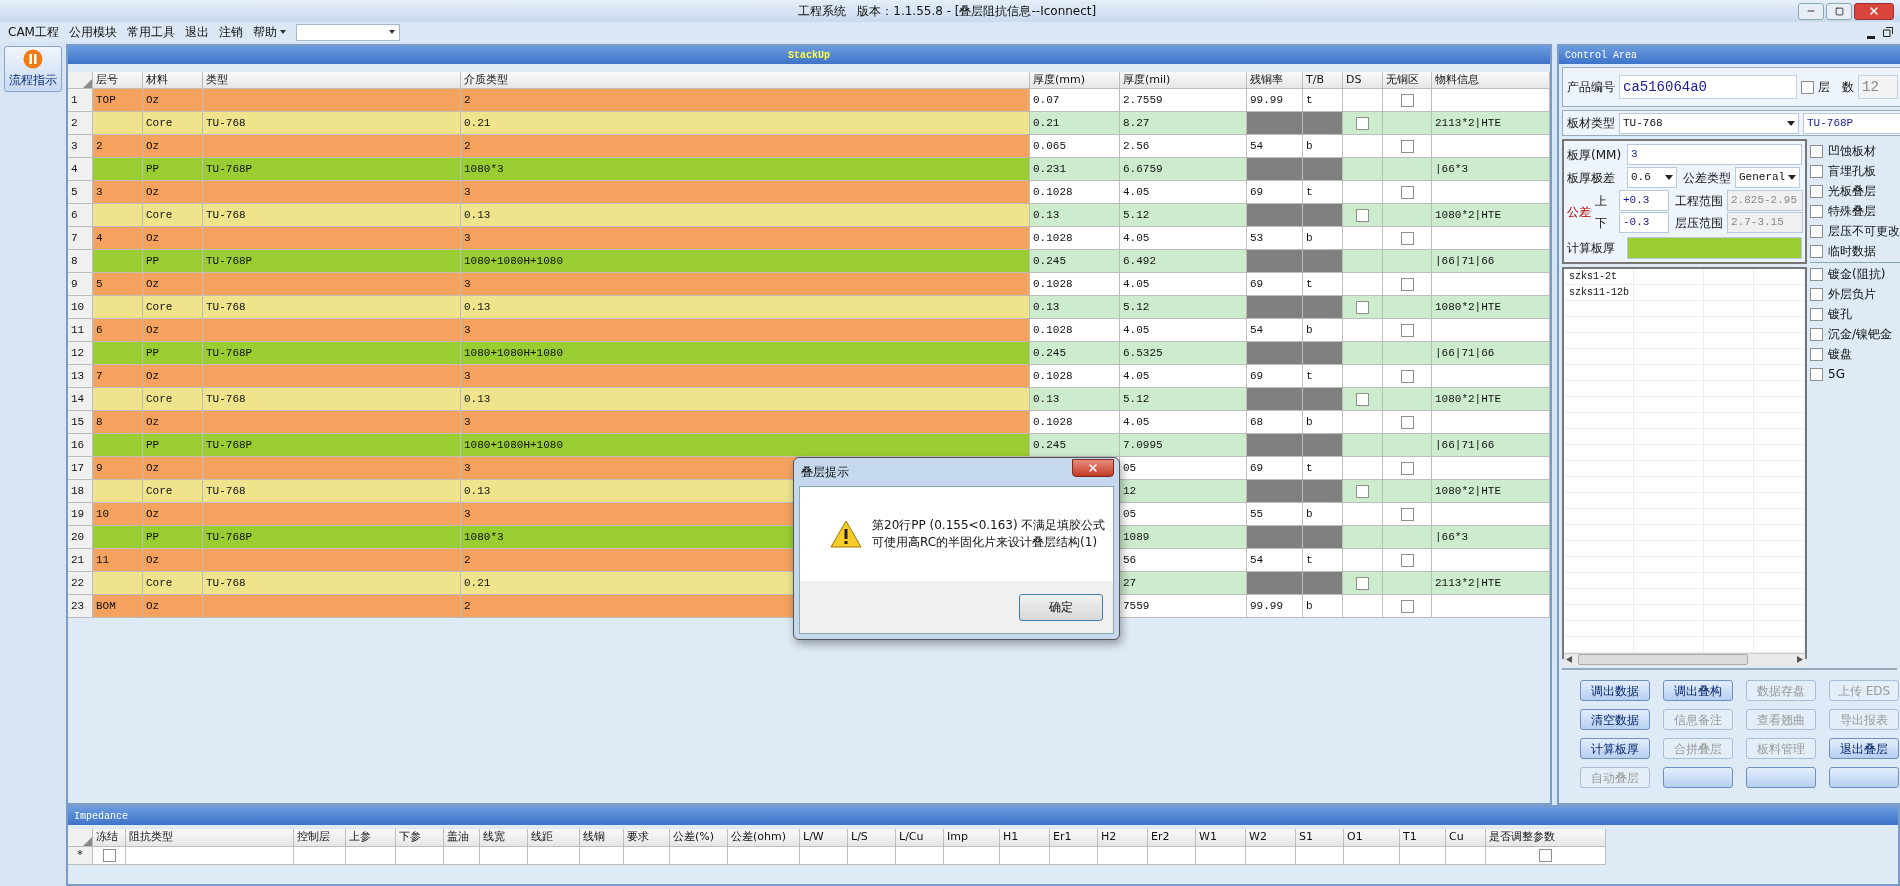  I want to click on column-header: Er2, so click(1172, 838).